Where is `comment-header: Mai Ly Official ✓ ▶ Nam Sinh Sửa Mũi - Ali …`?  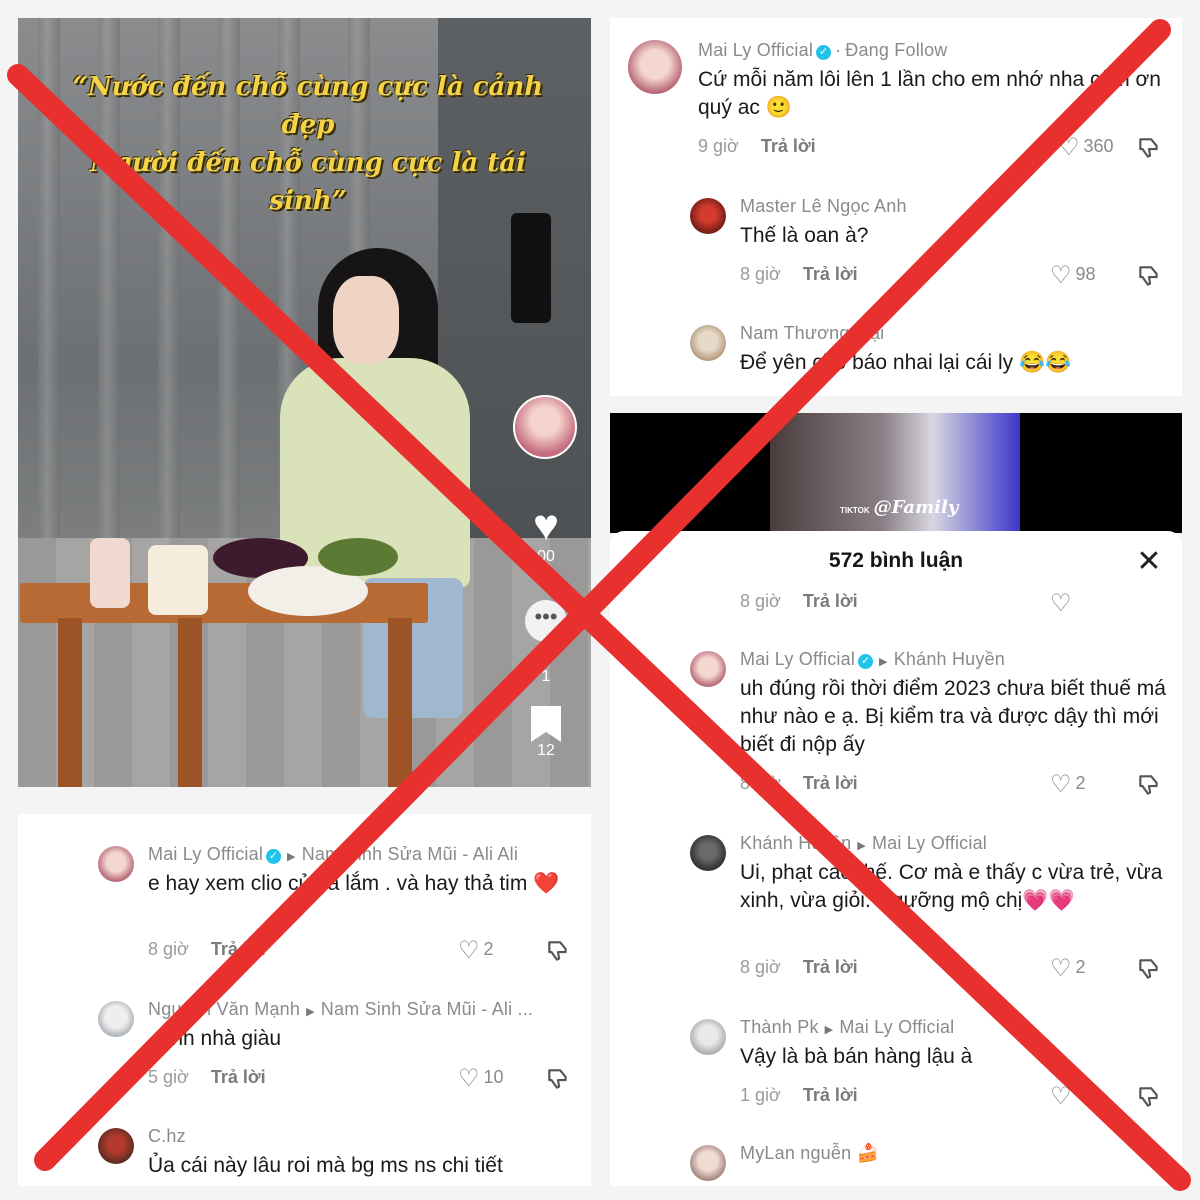 comment-header: Mai Ly Official ✓ ▶ Nam Sinh Sửa Mũi - Ali … is located at coordinates (333, 854).